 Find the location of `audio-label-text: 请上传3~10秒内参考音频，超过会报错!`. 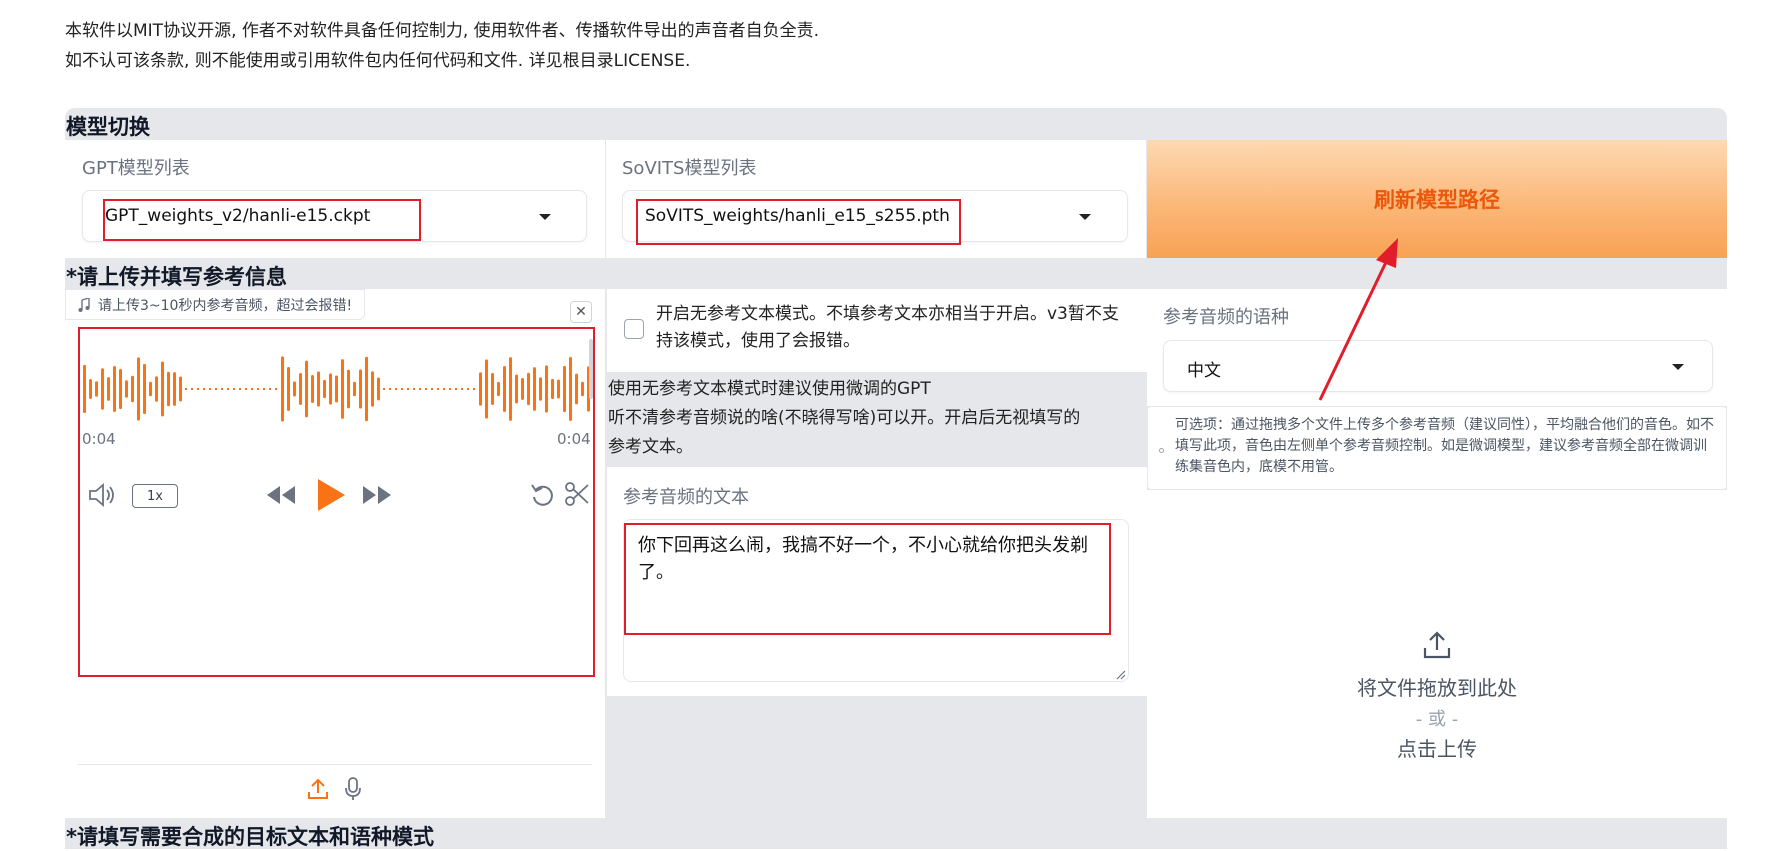

audio-label-text: 请上传3~10秒内参考音频，超过会报错! is located at coordinates (225, 305).